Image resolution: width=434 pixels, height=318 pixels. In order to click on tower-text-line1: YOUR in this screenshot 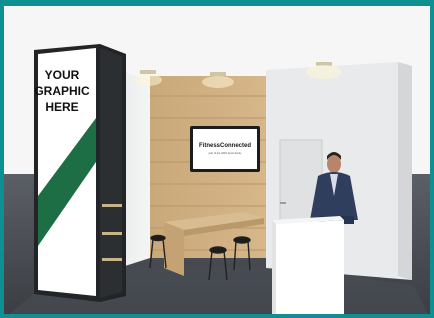, I will do `click(62, 75)`.